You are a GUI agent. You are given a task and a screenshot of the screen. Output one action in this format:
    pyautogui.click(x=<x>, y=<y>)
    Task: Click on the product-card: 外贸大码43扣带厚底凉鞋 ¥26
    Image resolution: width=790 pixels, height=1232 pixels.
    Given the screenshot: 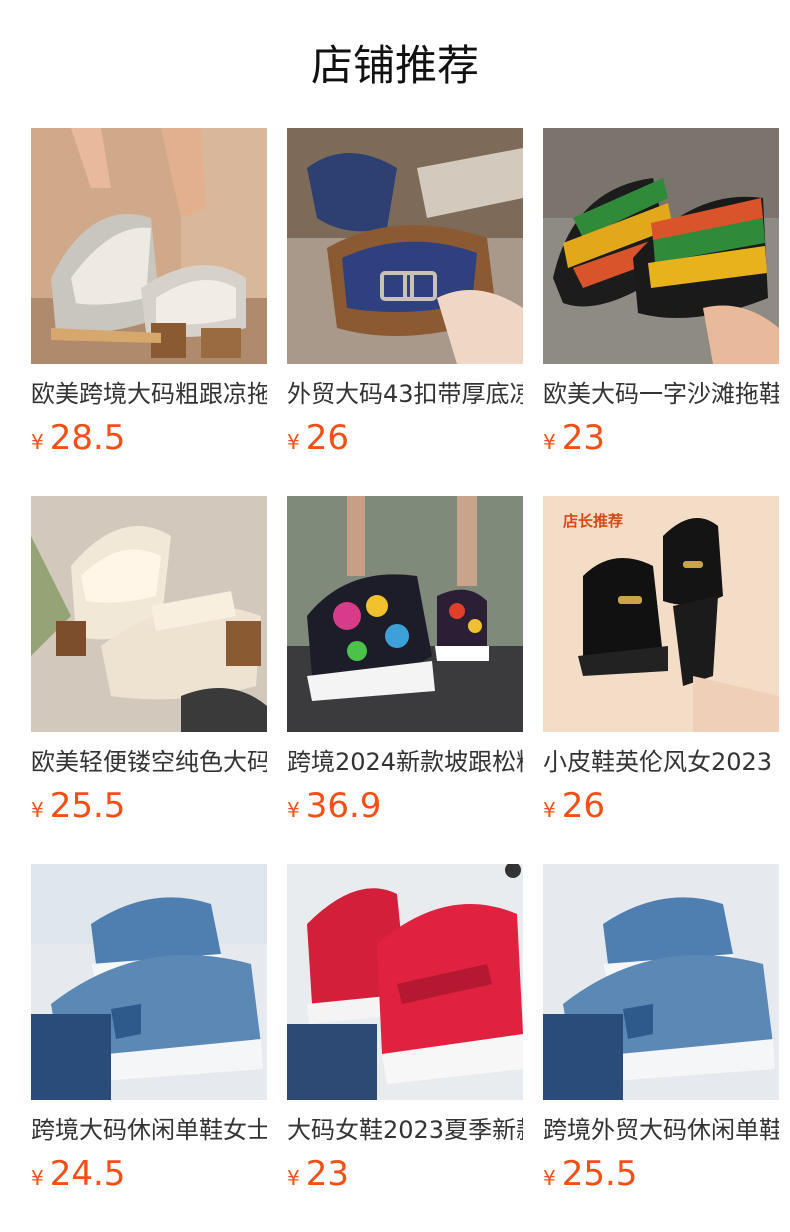 What is the action you would take?
    pyautogui.click(x=405, y=296)
    